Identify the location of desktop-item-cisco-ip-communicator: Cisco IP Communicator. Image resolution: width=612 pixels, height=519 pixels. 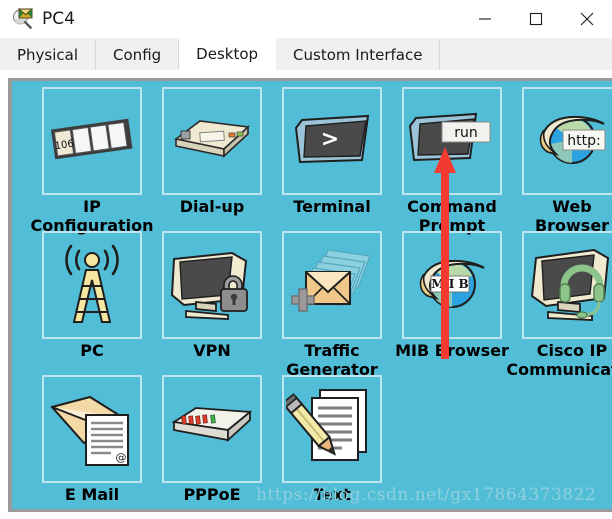
(559, 304).